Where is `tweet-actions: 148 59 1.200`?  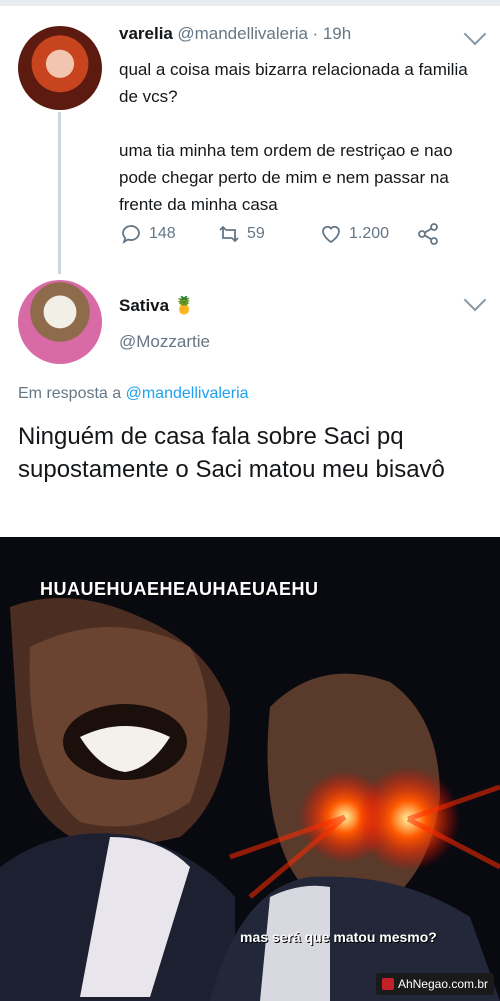 tweet-actions: 148 59 1.200 is located at coordinates (284, 236).